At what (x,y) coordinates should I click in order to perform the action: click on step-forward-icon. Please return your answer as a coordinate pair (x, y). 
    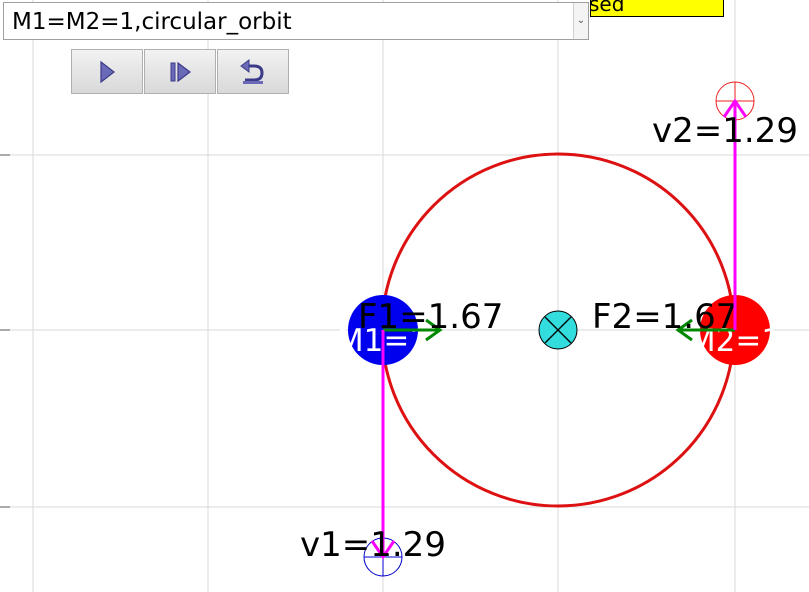
    Looking at the image, I should click on (180, 71).